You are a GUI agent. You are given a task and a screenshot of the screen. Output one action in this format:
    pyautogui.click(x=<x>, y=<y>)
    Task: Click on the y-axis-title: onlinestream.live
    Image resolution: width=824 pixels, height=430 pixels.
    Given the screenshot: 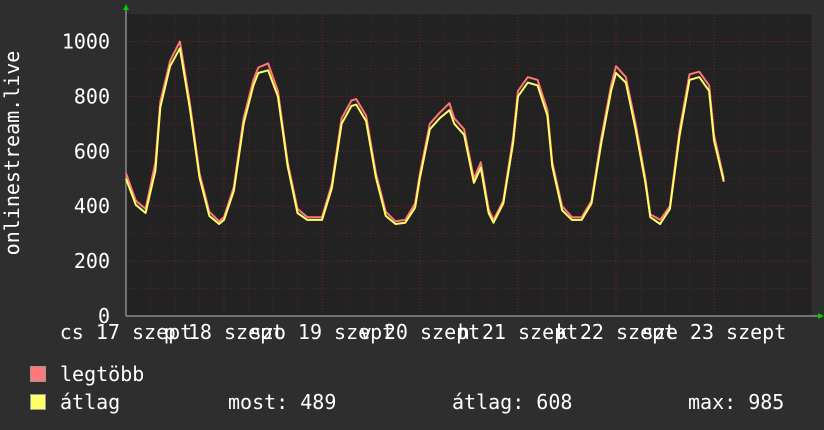 What is the action you would take?
    pyautogui.click(x=12, y=153)
    